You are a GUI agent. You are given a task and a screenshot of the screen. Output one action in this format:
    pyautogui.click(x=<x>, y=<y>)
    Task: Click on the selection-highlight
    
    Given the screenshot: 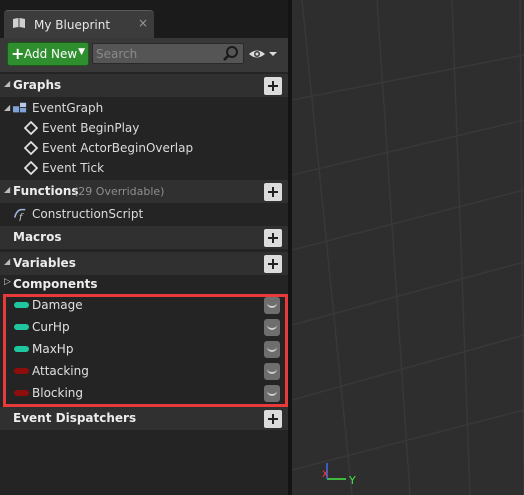 What is the action you would take?
    pyautogui.click(x=145, y=350)
    